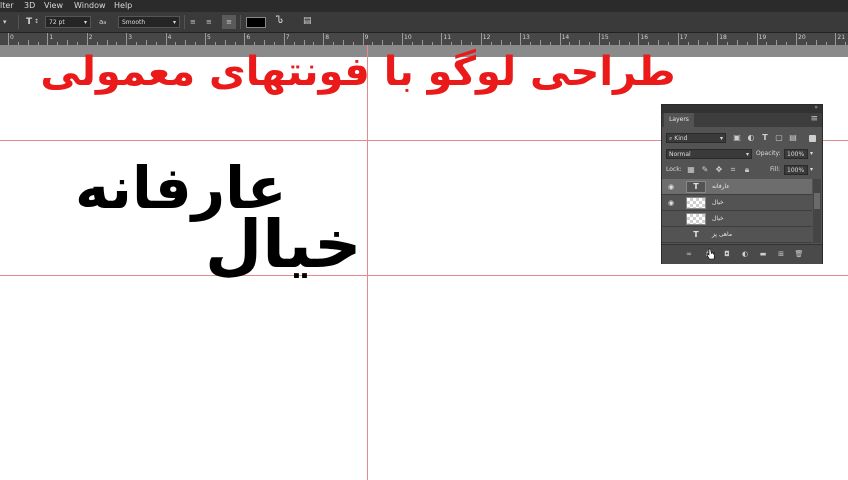 Image resolution: width=848 pixels, height=480 pixels. I want to click on layers-panel-footer: ∞ fx ◘ ◐ ▬ ⊞ 🗑︎, so click(742, 254).